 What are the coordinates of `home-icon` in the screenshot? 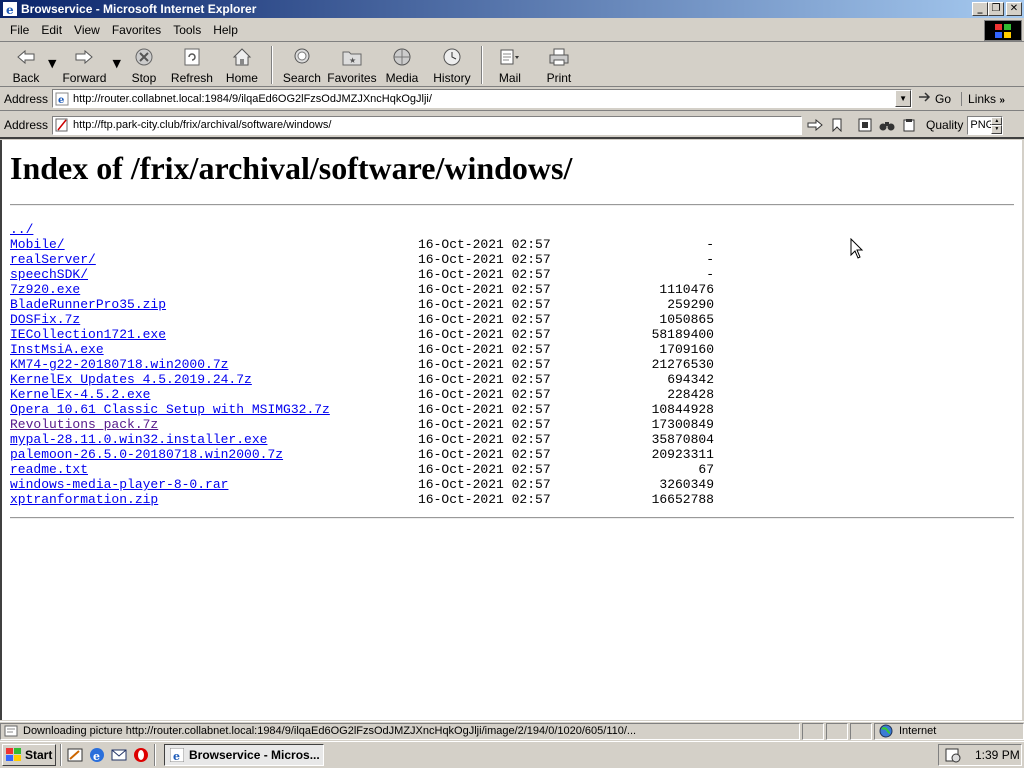 It's located at (242, 57).